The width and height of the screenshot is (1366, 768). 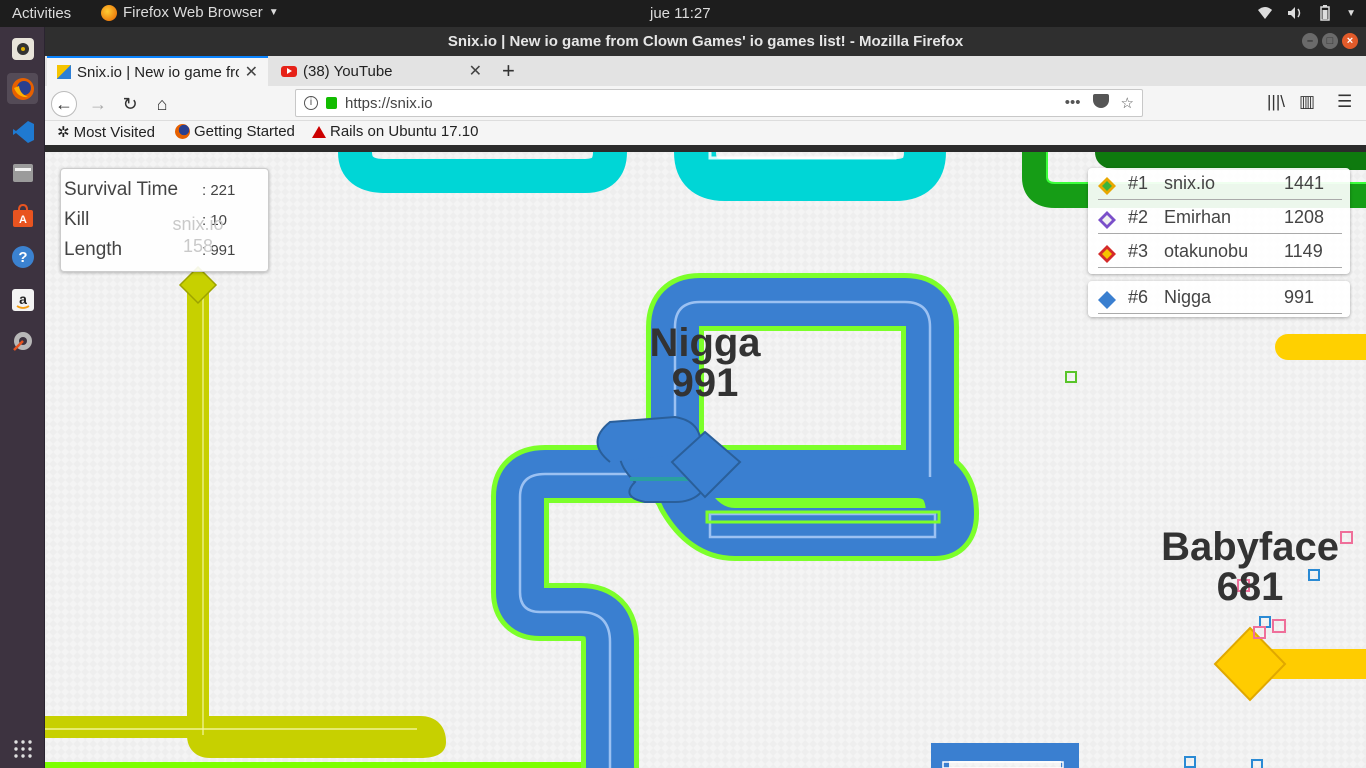 What do you see at coordinates (705, 383) in the screenshot?
I see `player-score: 991` at bounding box center [705, 383].